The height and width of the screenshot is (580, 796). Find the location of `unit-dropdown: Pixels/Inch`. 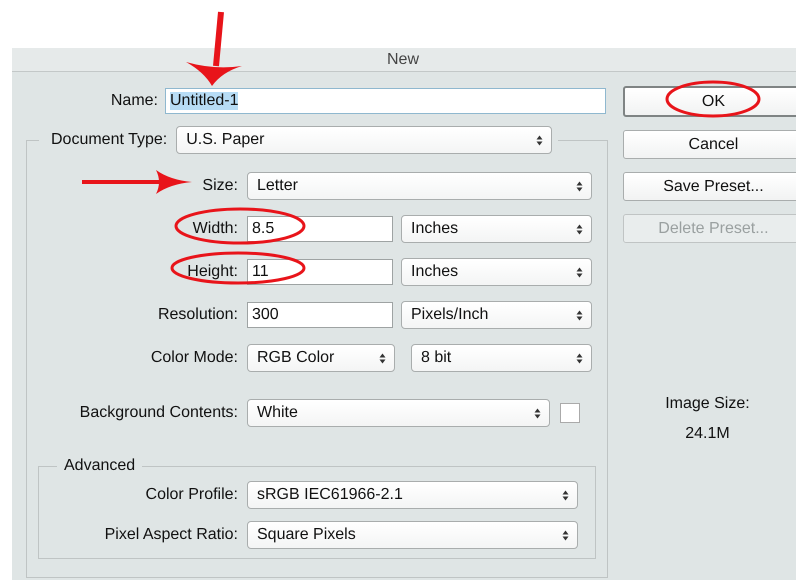

unit-dropdown: Pixels/Inch is located at coordinates (496, 315).